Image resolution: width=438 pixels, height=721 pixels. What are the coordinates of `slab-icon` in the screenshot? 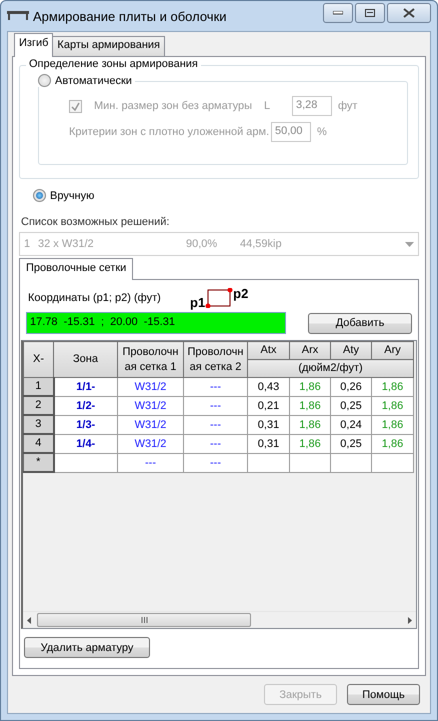 It's located at (18, 16).